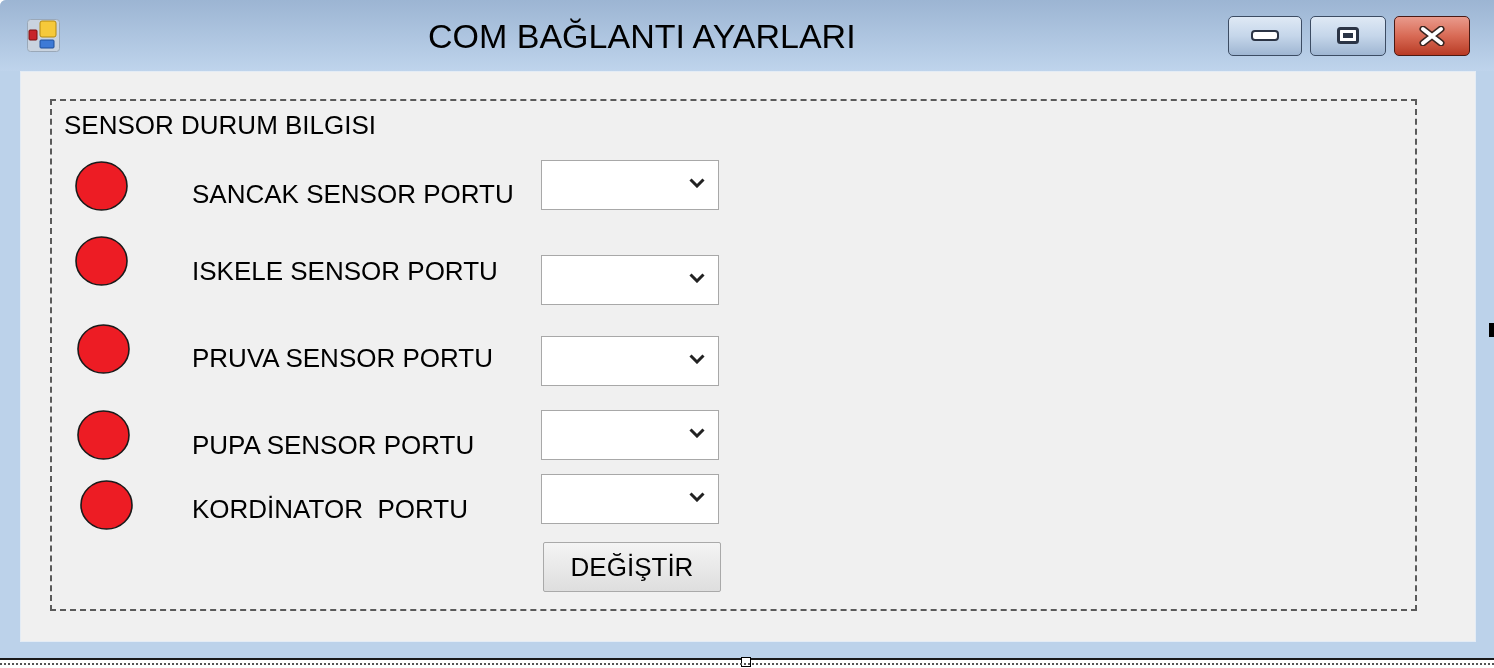  Describe the element at coordinates (220, 125) in the screenshot. I see `group-title: SENSOR DURUM BILGISI` at that location.